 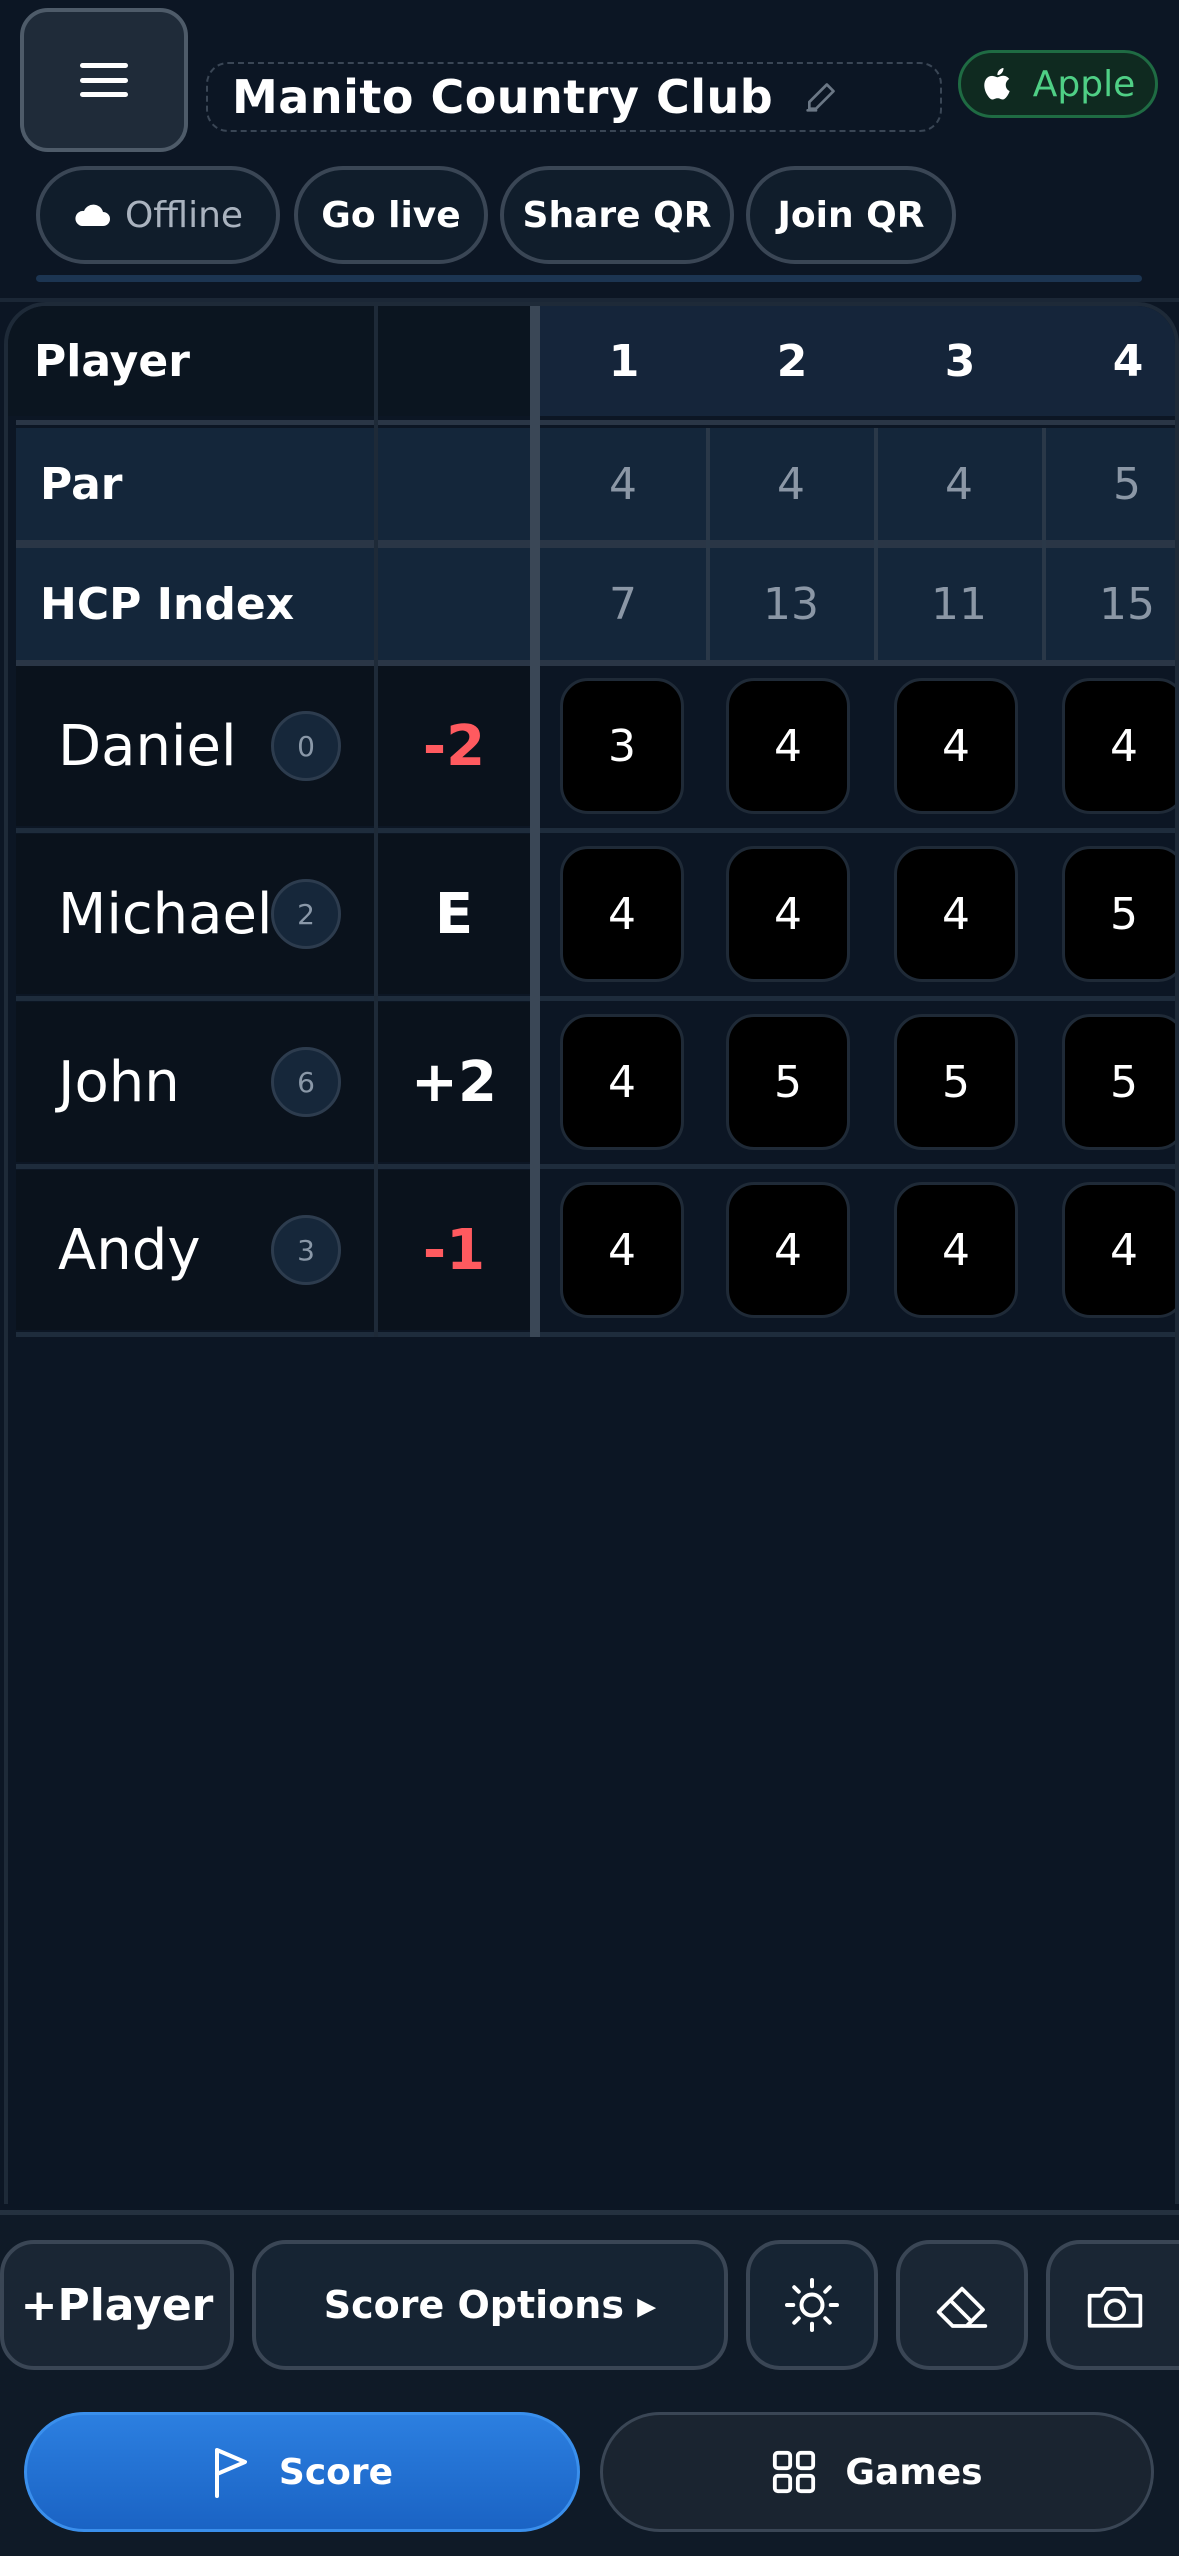 I want to click on player-handicap-badge: 6, so click(x=306, y=1082).